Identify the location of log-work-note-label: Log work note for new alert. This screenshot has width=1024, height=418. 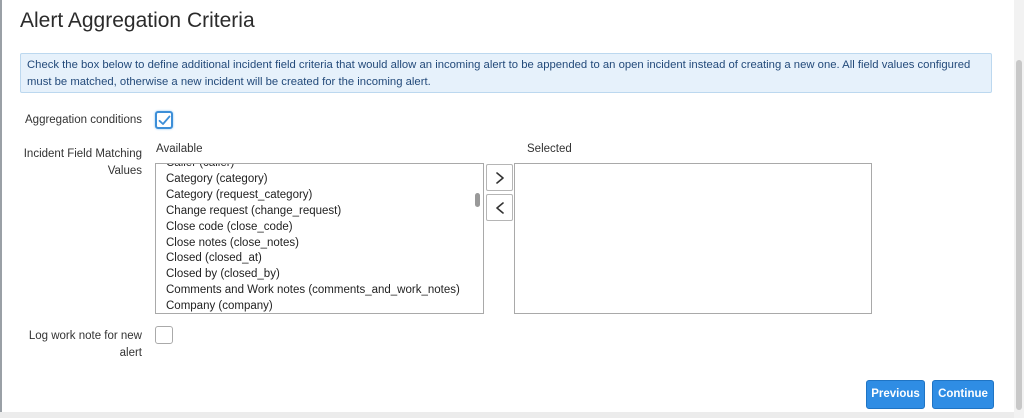
(85, 344).